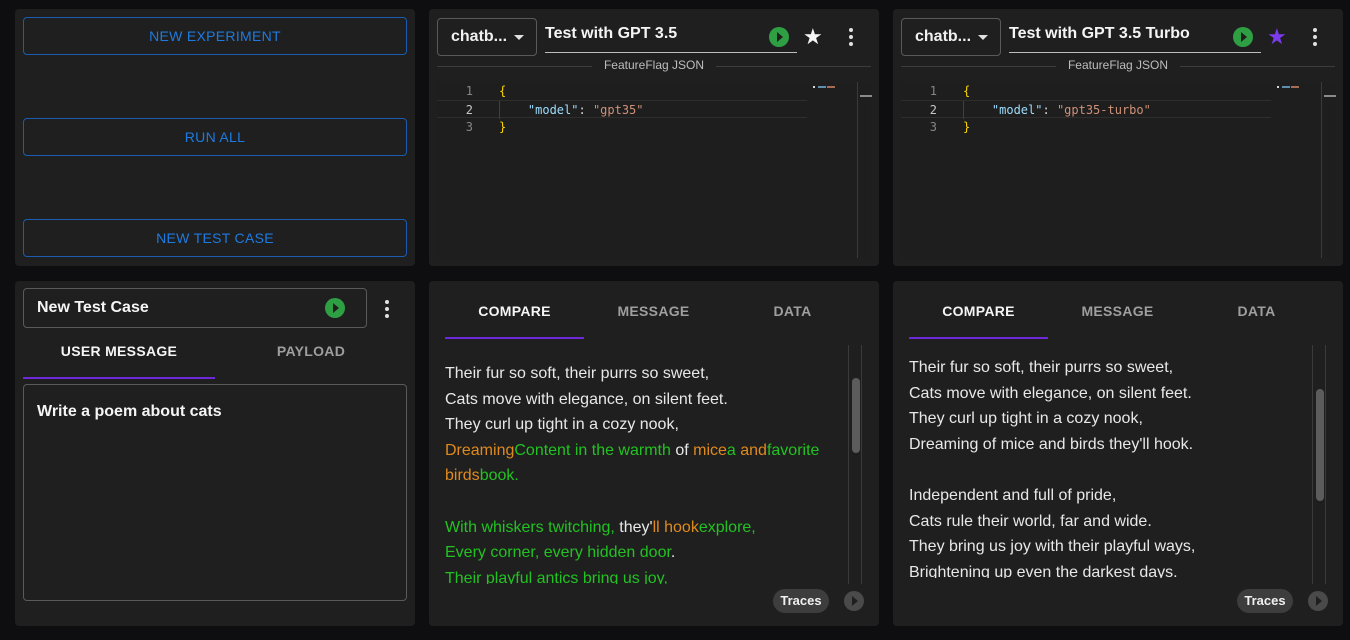 Image resolution: width=1350 pixels, height=640 pixels. What do you see at coordinates (673, 553) in the screenshot?
I see `diff-unchanged-text: .` at bounding box center [673, 553].